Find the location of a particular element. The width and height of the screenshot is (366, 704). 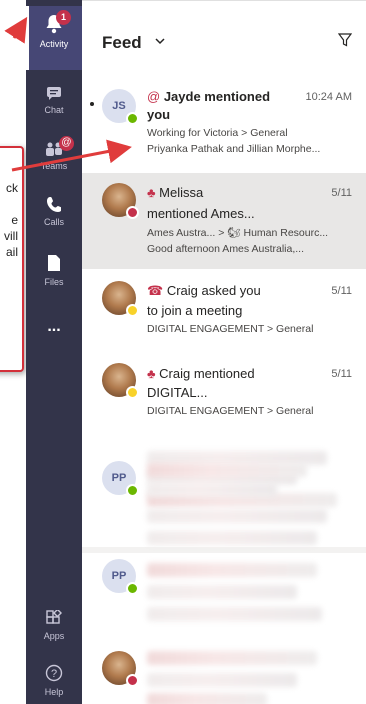

phone-icon is located at coordinates (54, 205).